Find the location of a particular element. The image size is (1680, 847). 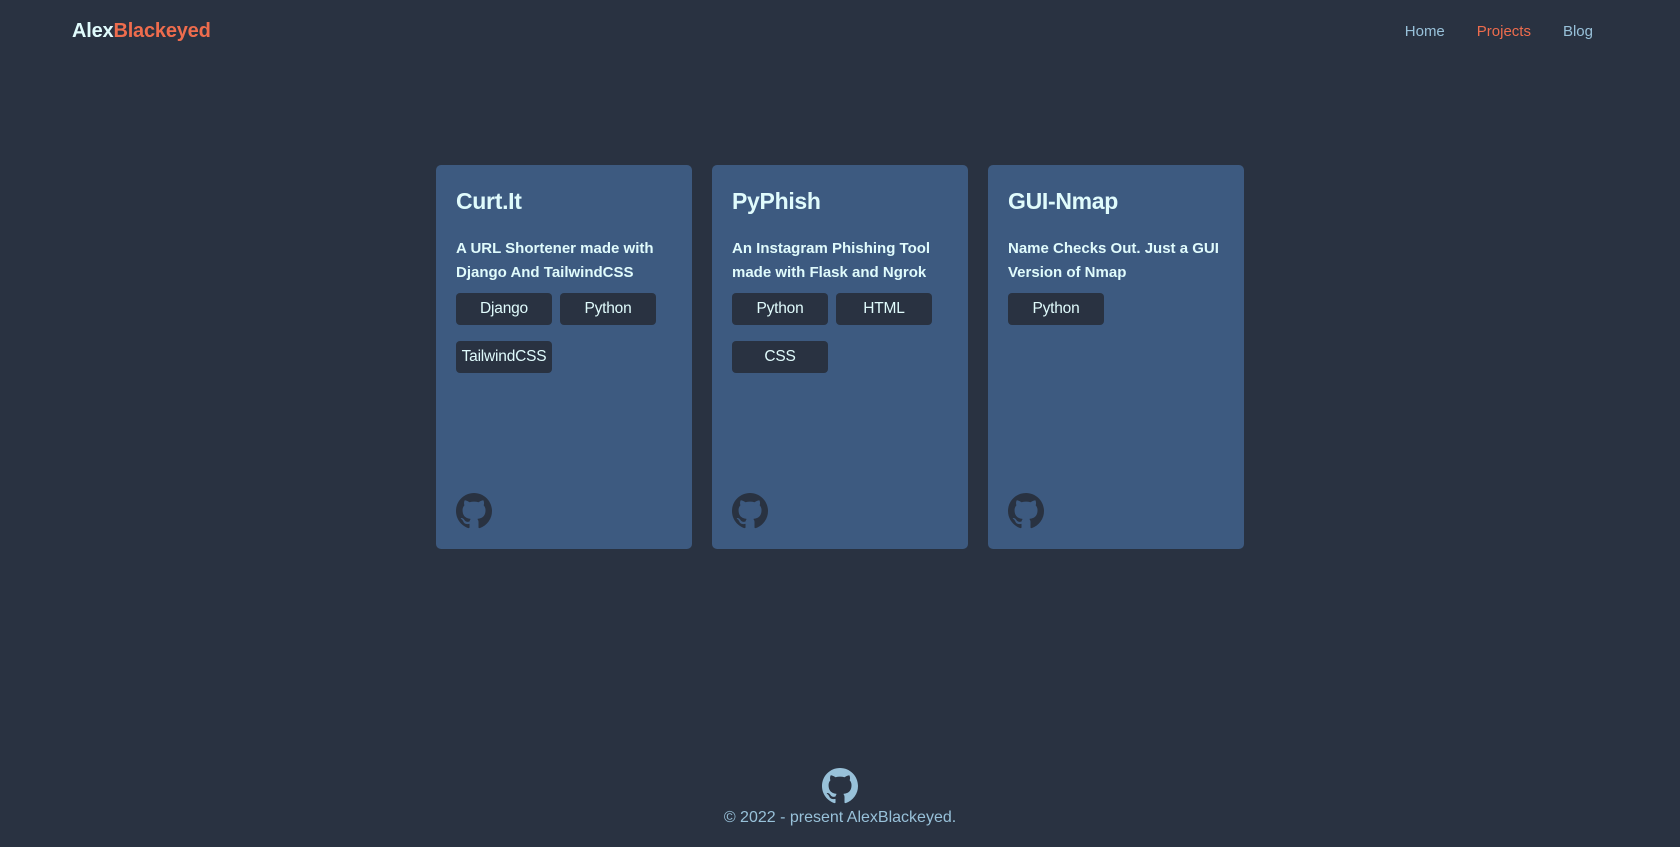

nav-links: Home Projects Blog is located at coordinates (1499, 31).